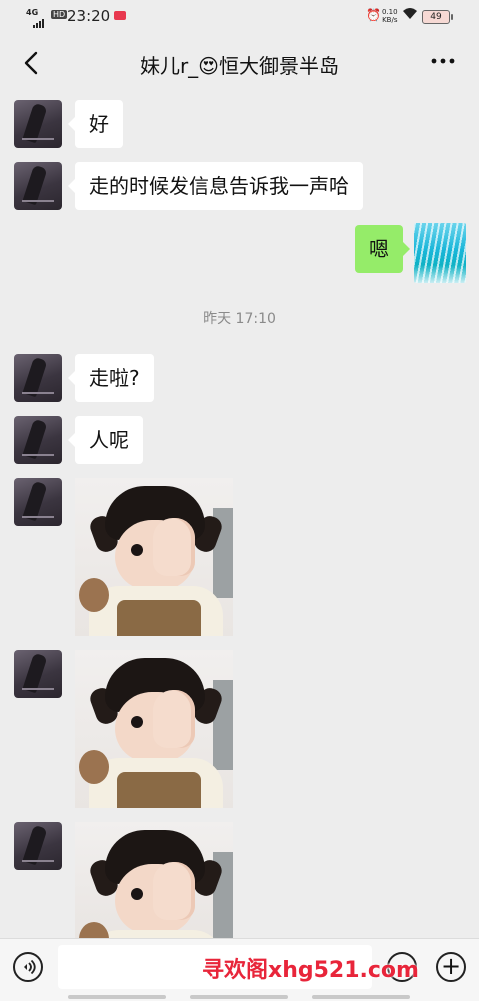 This screenshot has width=479, height=1001. What do you see at coordinates (39, 20) in the screenshot?
I see `signal-icon` at bounding box center [39, 20].